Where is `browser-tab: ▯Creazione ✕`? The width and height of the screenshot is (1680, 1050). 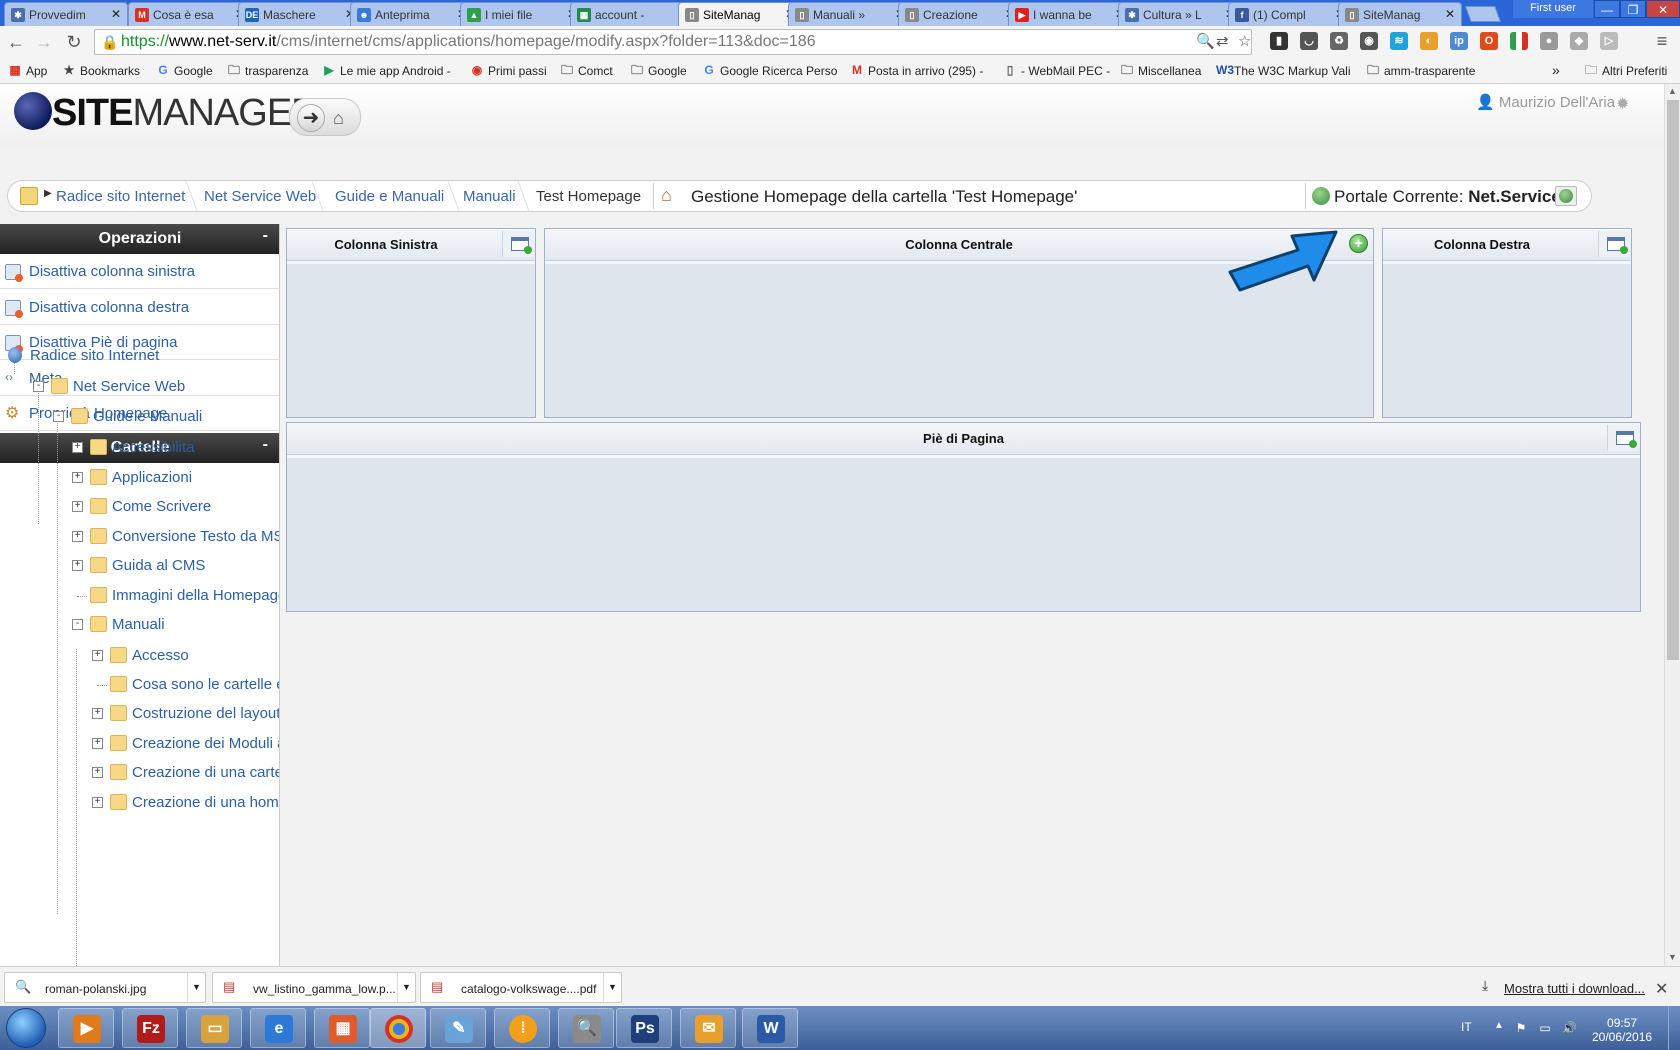 browser-tab: ▯Creazione ✕ is located at coordinates (960, 14).